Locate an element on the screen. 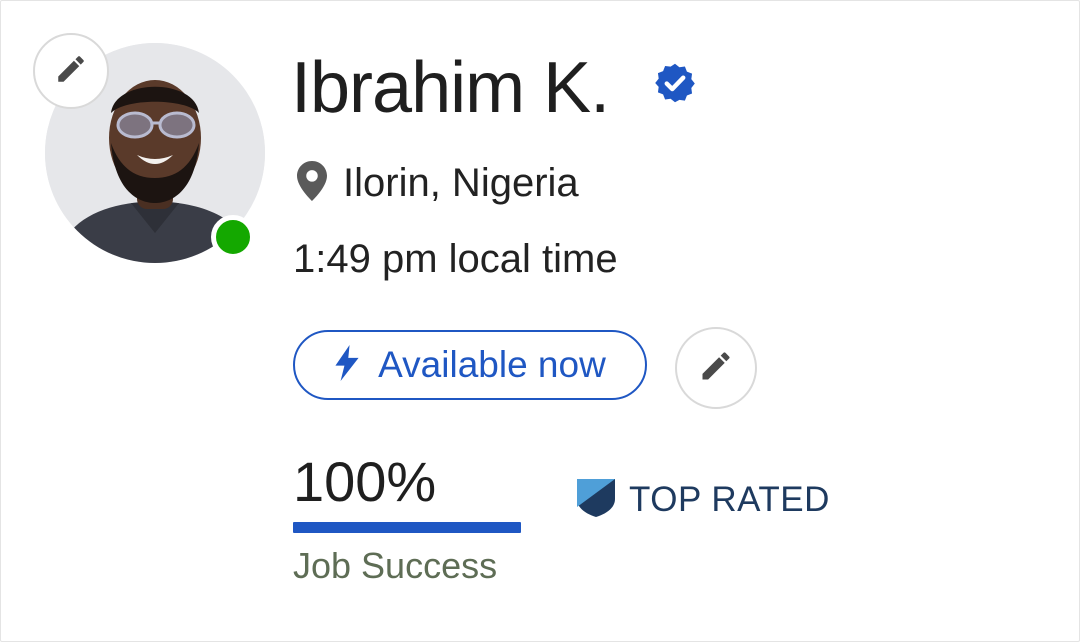 This screenshot has height=643, width=1080. job-success-bar is located at coordinates (407, 527).